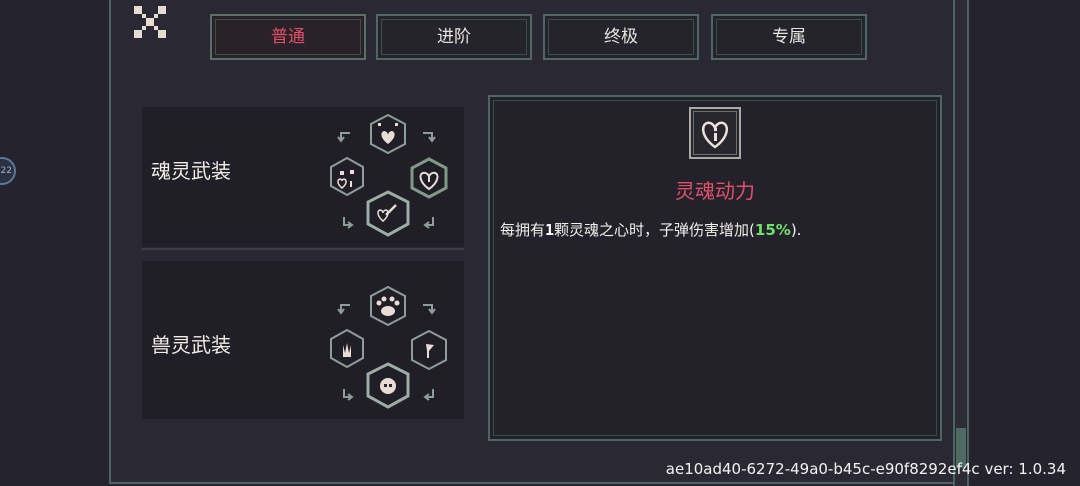  Describe the element at coordinates (796, 230) in the screenshot. I see `desc-suffix: ).` at that location.